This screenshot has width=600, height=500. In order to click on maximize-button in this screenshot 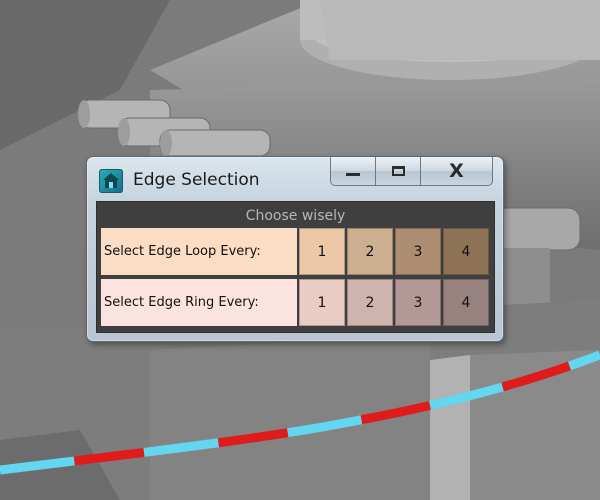, I will do `click(397, 171)`.